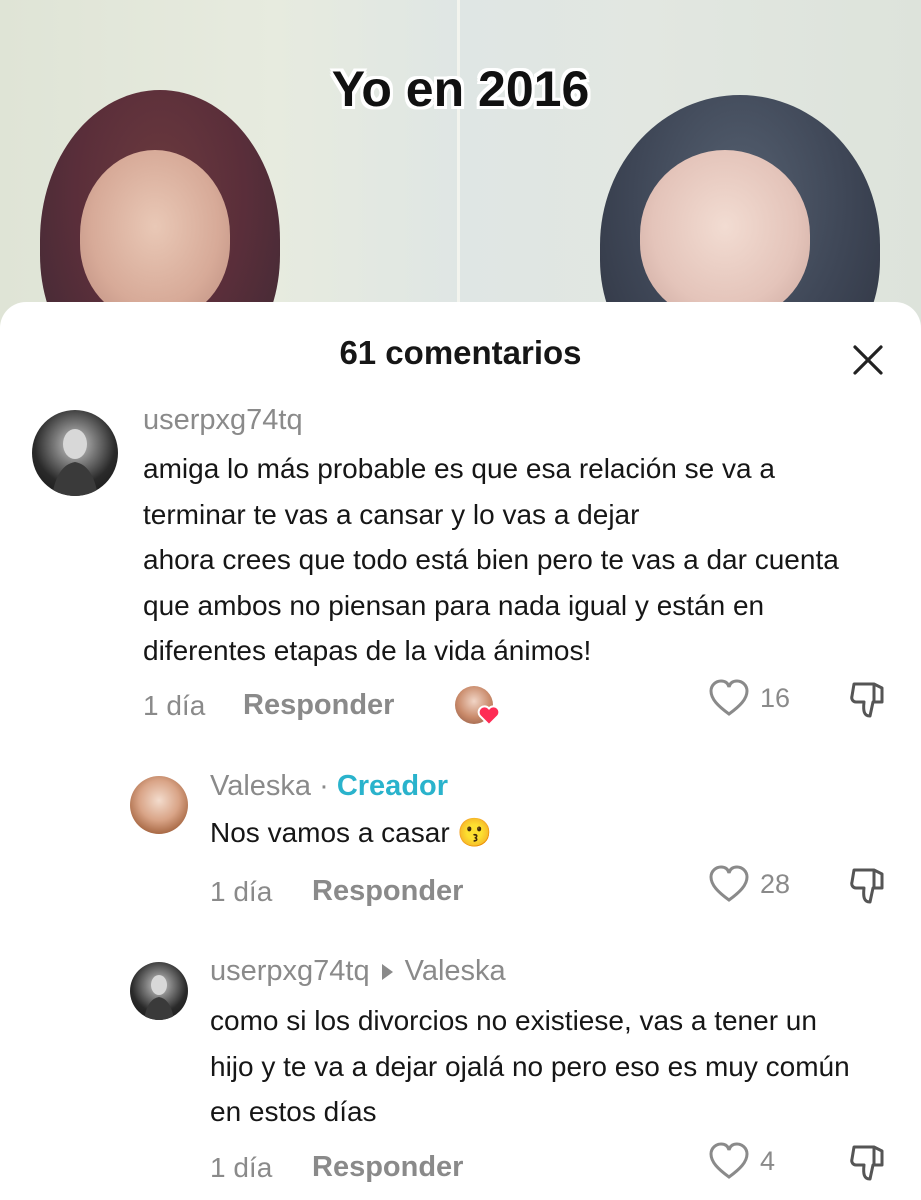 Image resolution: width=921 pixels, height=1200 pixels. I want to click on comment-text: Nos vamos a casar 😗, so click(351, 832).